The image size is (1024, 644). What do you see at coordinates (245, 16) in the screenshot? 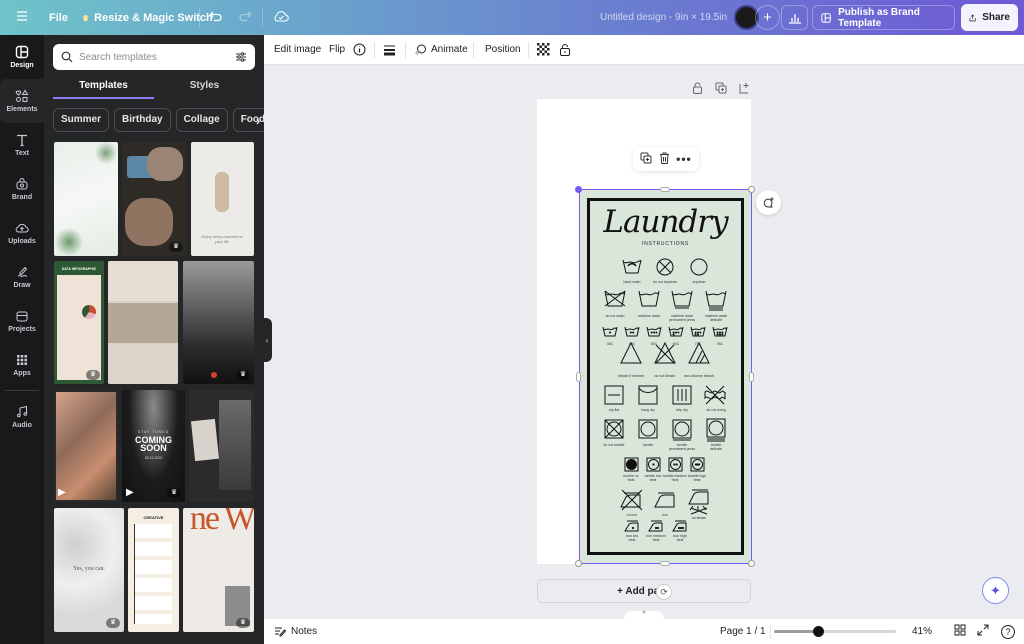
I see `redo-button` at bounding box center [245, 16].